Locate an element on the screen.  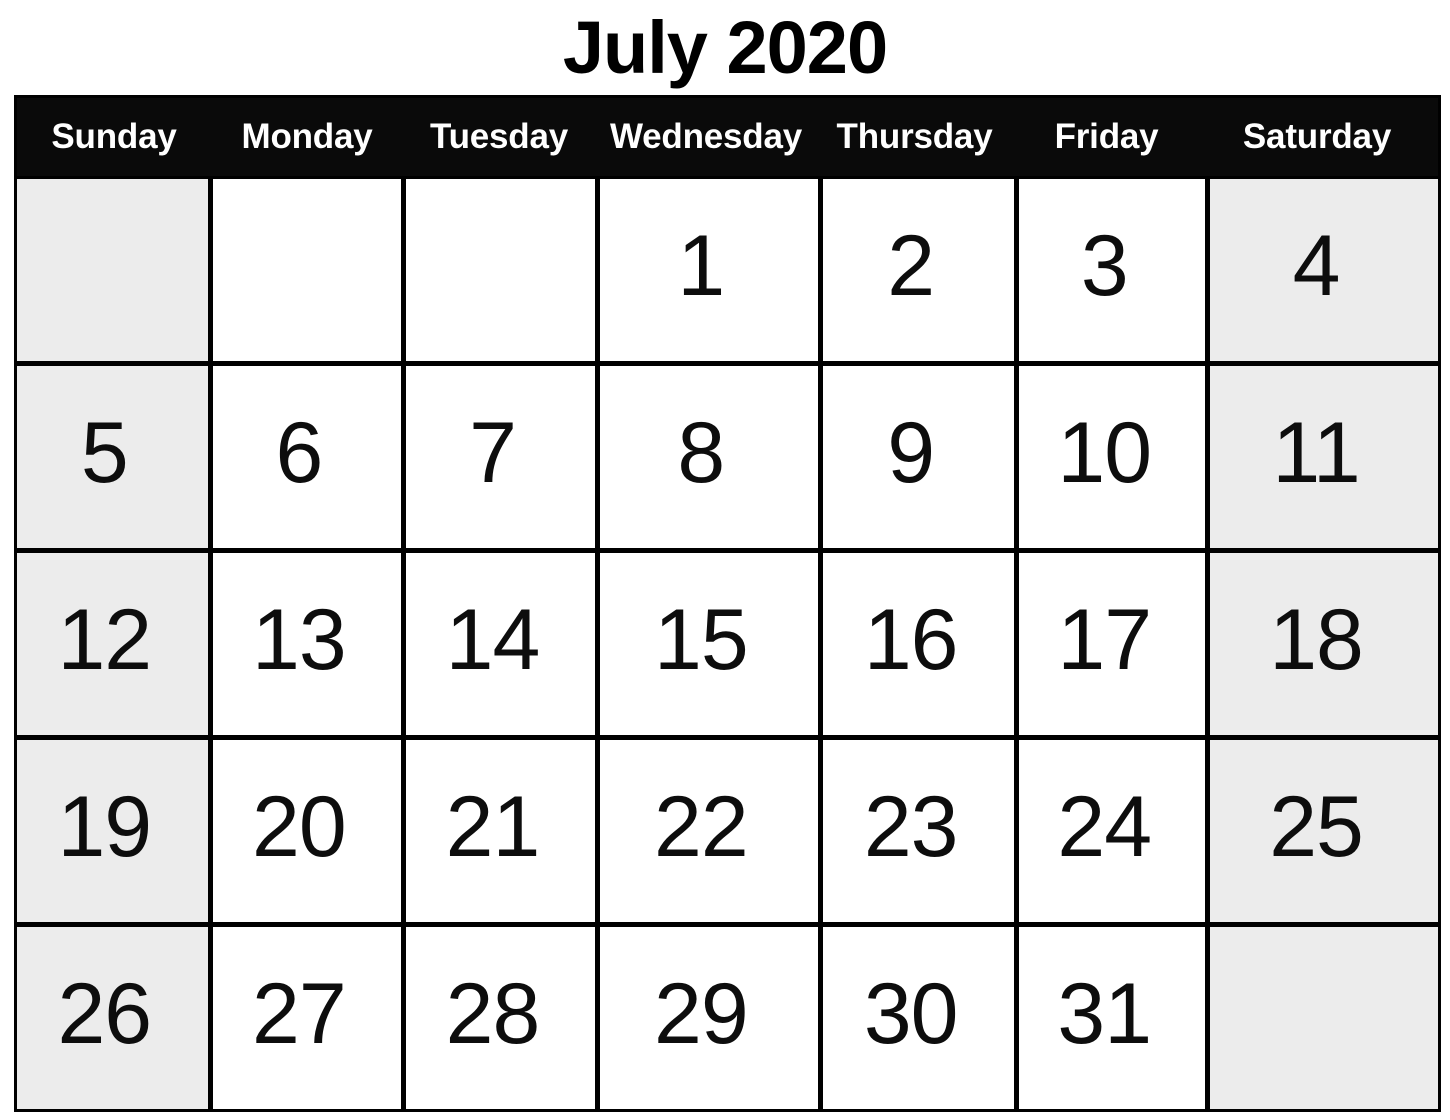
day-number: 8 is located at coordinates (701, 453).